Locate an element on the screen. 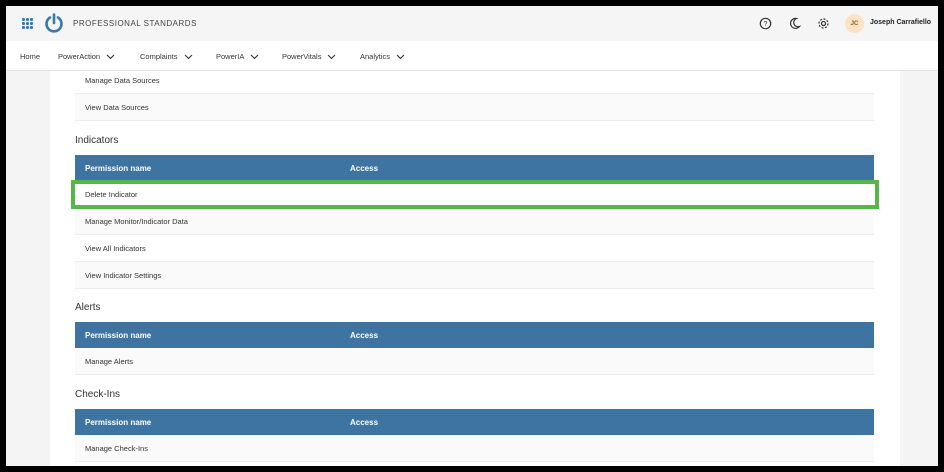 Image resolution: width=944 pixels, height=472 pixels. nav-item-analytics: Analytics is located at coordinates (382, 56).